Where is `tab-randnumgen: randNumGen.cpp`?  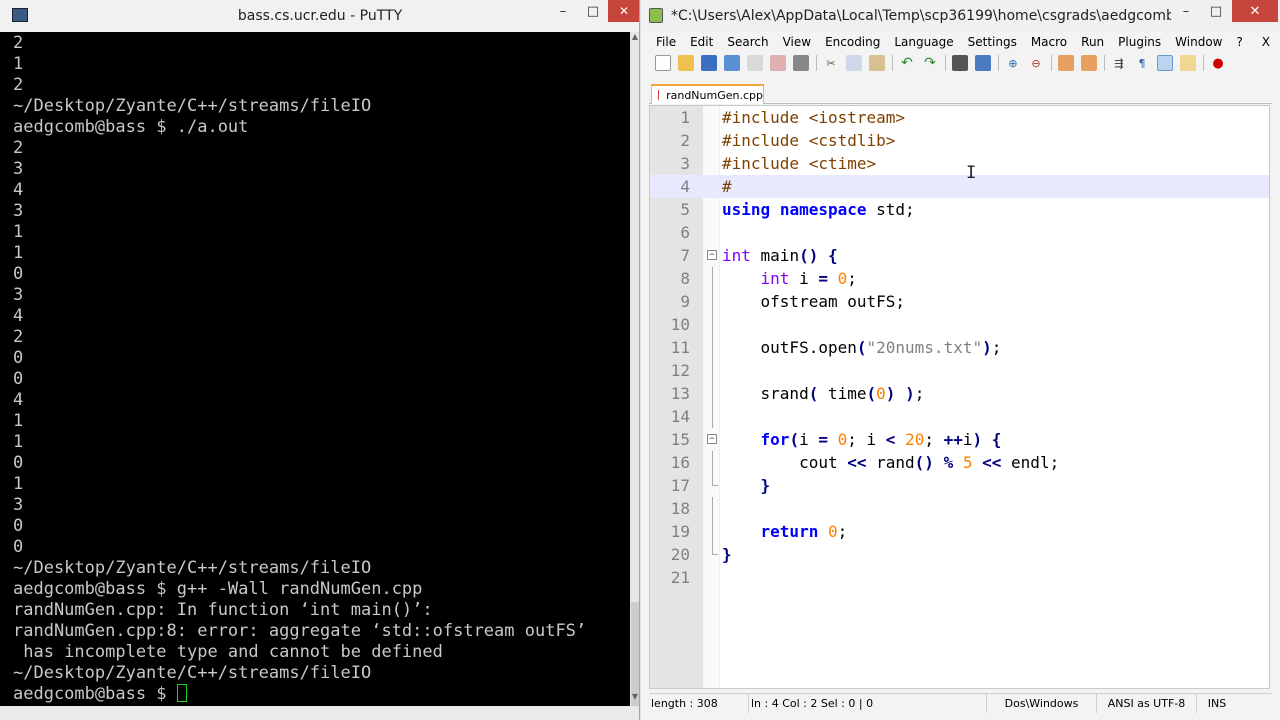 tab-randnumgen: randNumGen.cpp is located at coordinates (707, 94).